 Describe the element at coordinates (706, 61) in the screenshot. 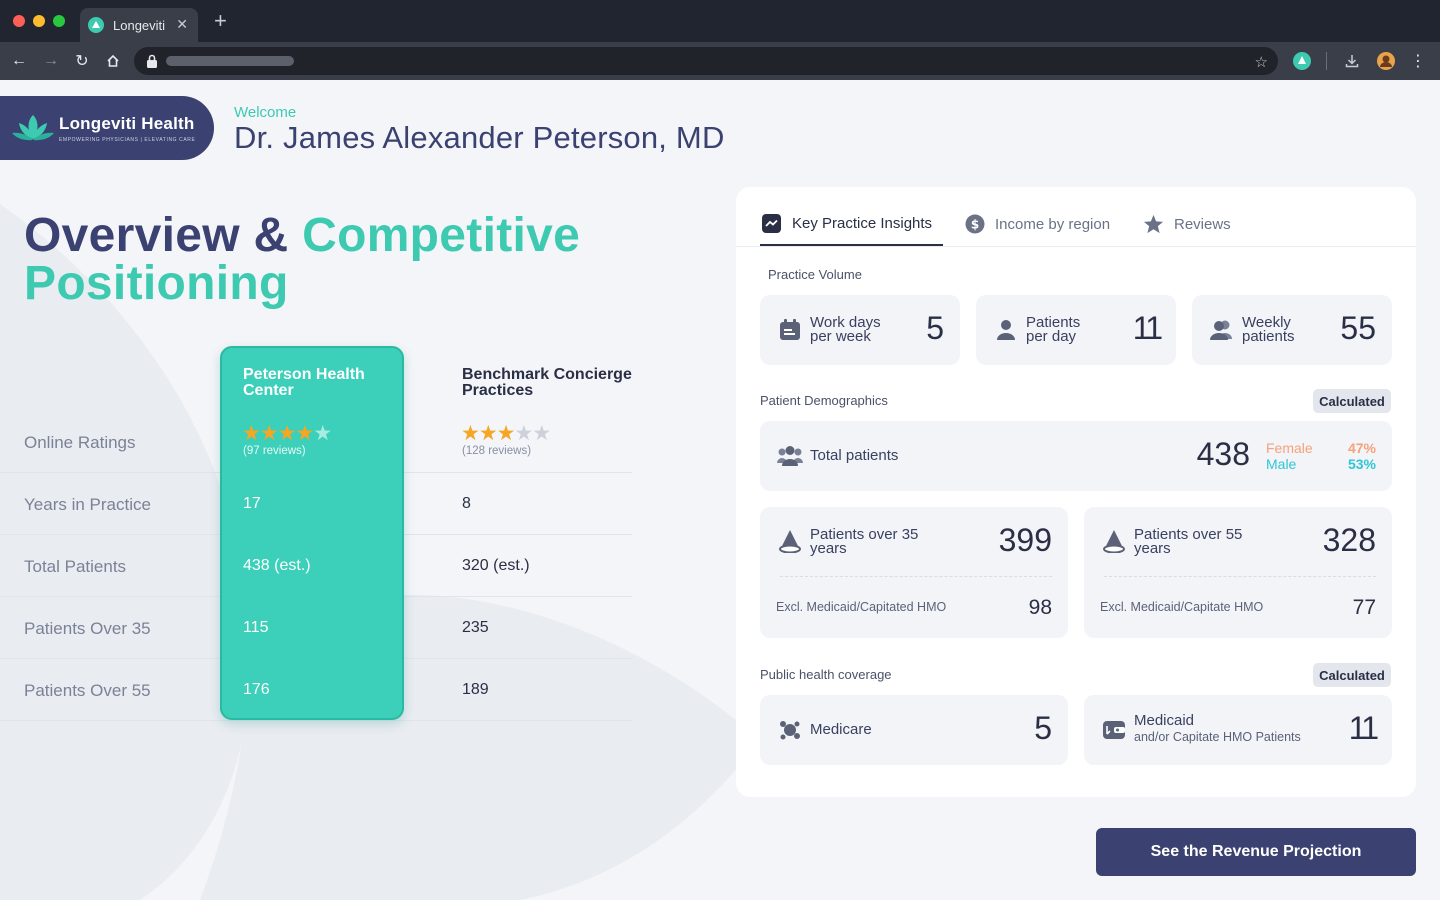

I see `address-bar: ☆` at that location.